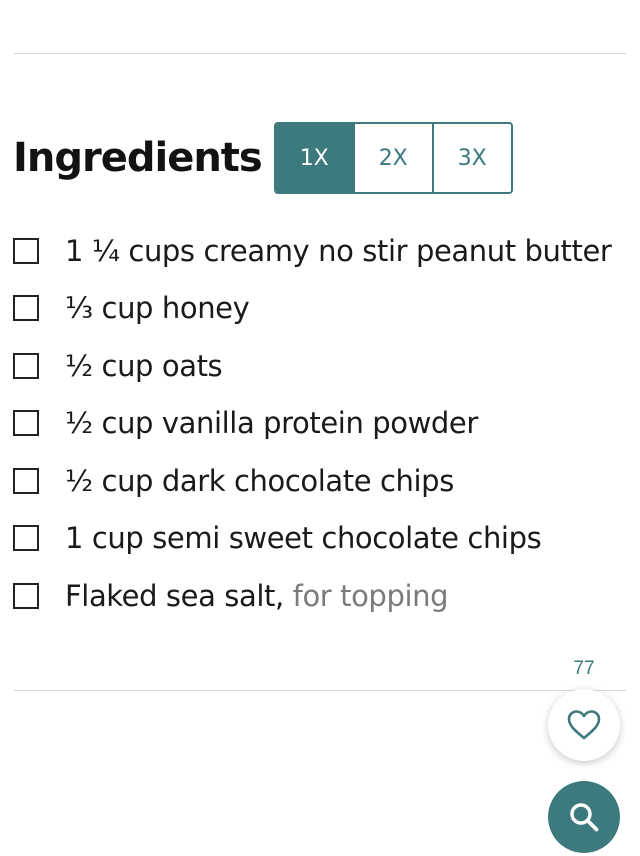  I want to click on search-button, so click(584, 817).